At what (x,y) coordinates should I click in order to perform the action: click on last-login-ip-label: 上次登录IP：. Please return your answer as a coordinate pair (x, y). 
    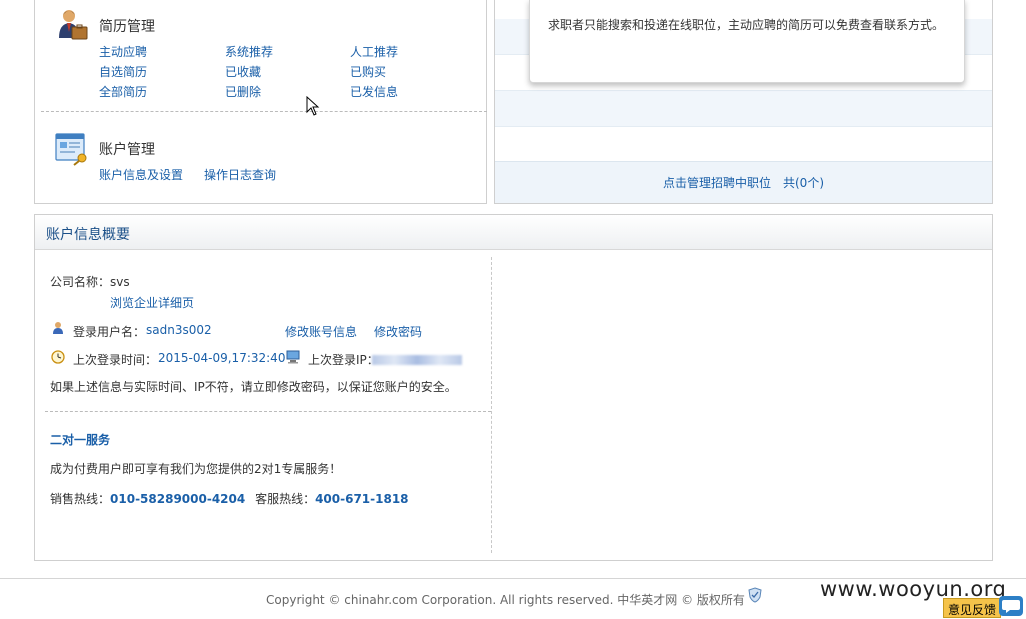
    Looking at the image, I should click on (343, 360).